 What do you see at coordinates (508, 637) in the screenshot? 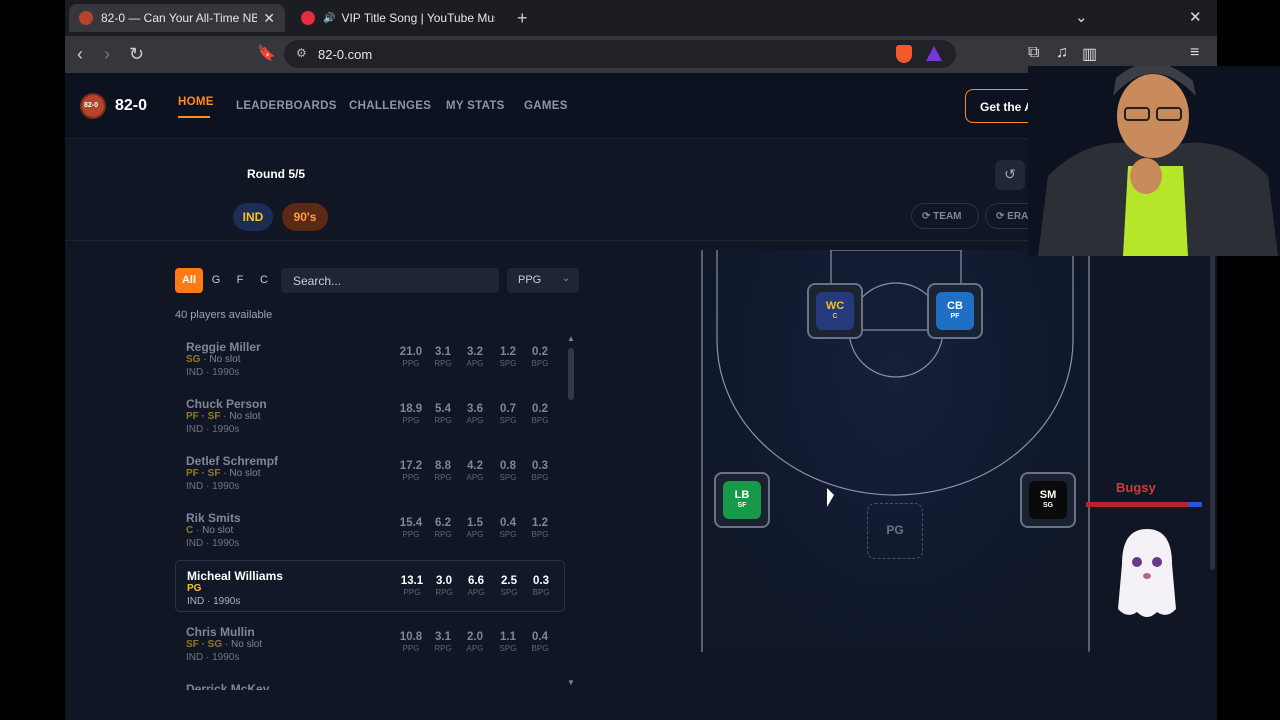
I see `stat-value: 1.1` at bounding box center [508, 637].